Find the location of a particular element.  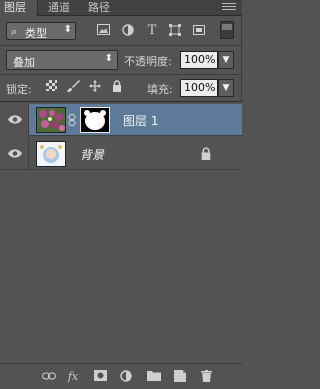

flowers-thumbnail-icon is located at coordinates (51, 120).